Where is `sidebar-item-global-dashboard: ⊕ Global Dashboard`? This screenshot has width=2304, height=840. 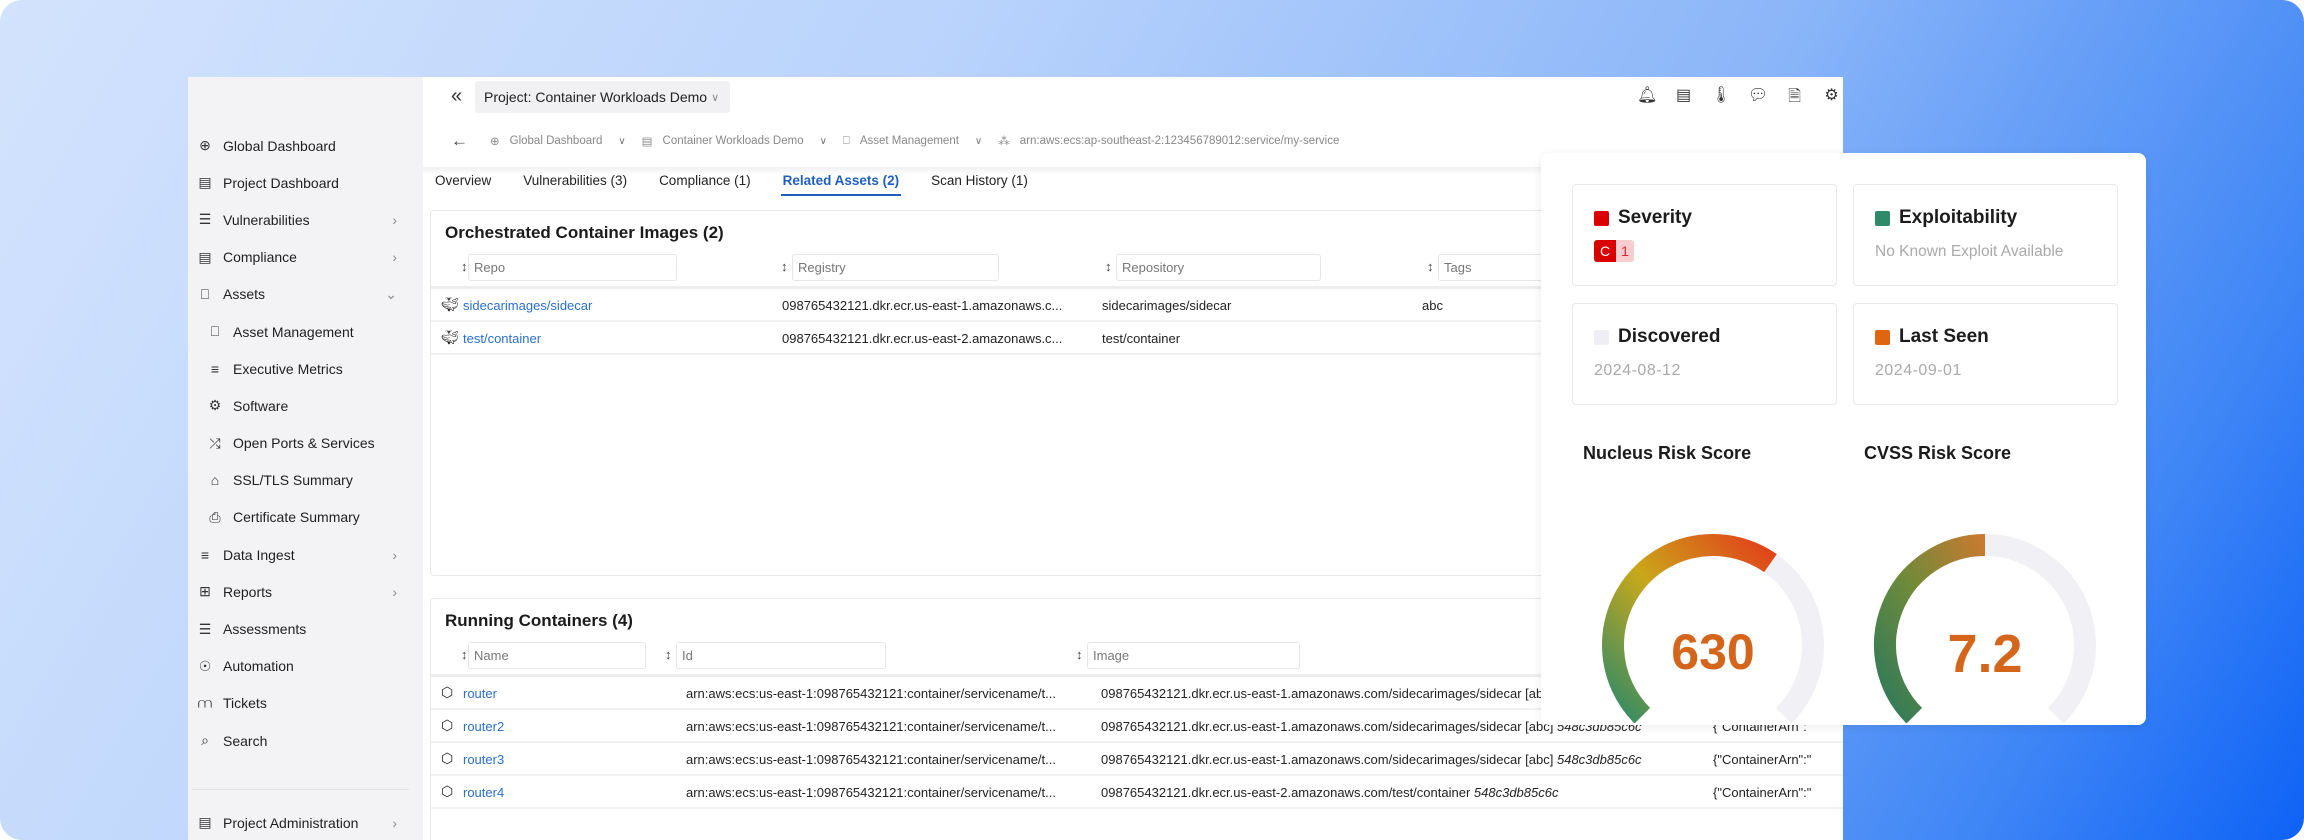 sidebar-item-global-dashboard: ⊕ Global Dashboard is located at coordinates (305, 145).